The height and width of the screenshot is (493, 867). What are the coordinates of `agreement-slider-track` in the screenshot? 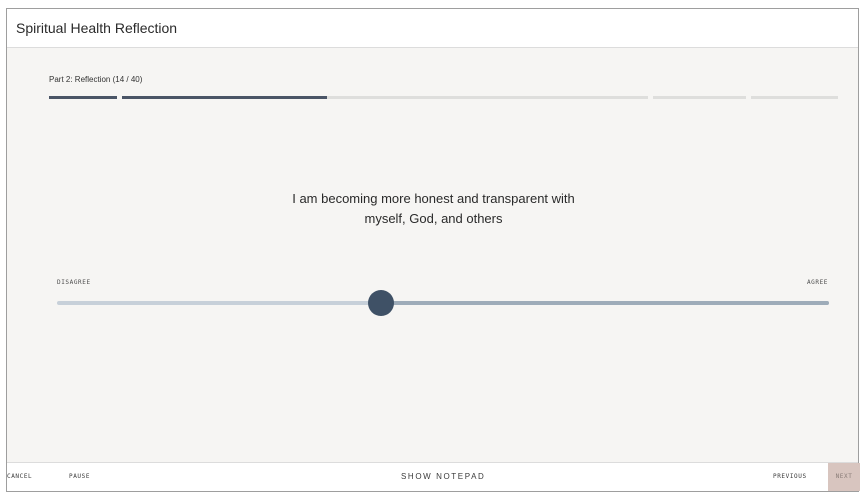 It's located at (443, 303).